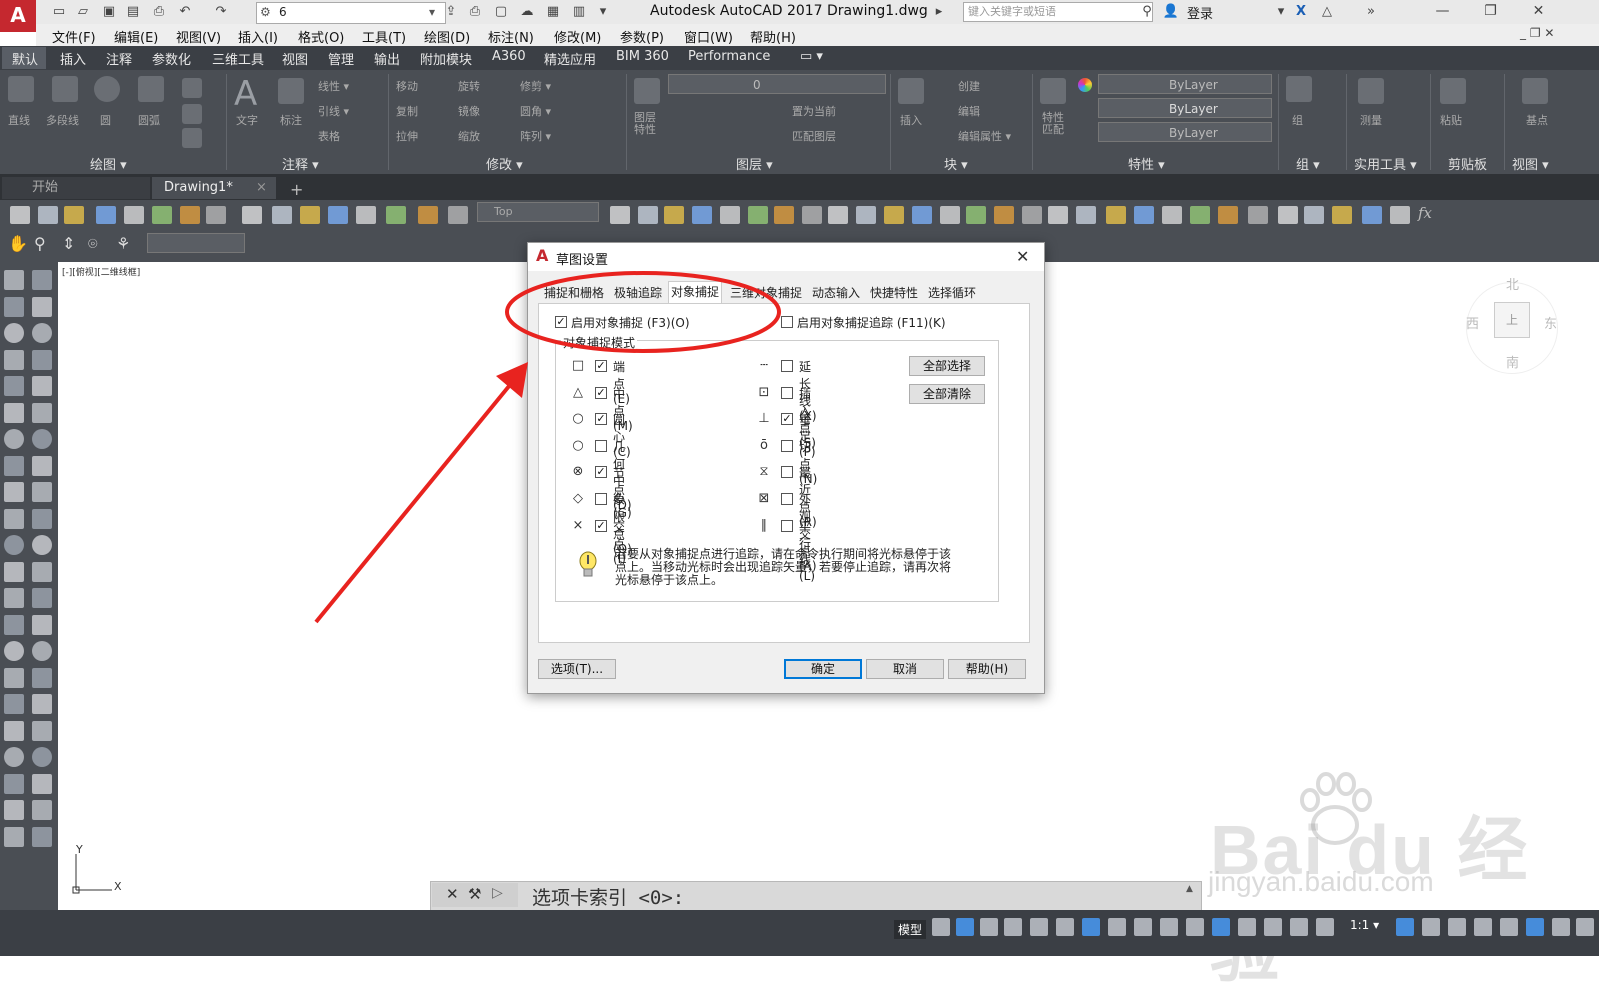  What do you see at coordinates (608, 896) in the screenshot?
I see `command-prompt-text: 选项卡索引 <0>:` at bounding box center [608, 896].